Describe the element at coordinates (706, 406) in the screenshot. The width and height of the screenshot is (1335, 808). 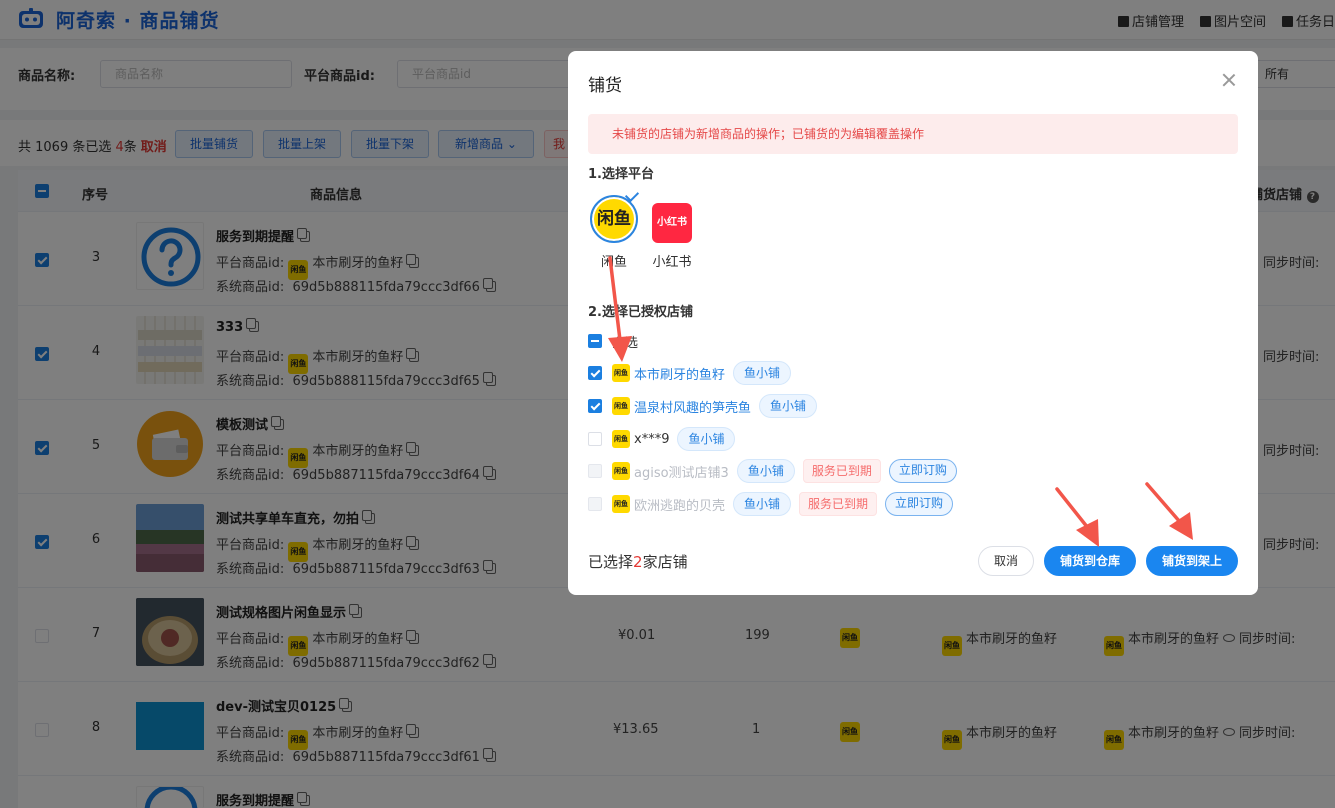
I see `shop-option: 闲鱼 温泉村风趣的笋壳鱼 鱼小铺` at that location.